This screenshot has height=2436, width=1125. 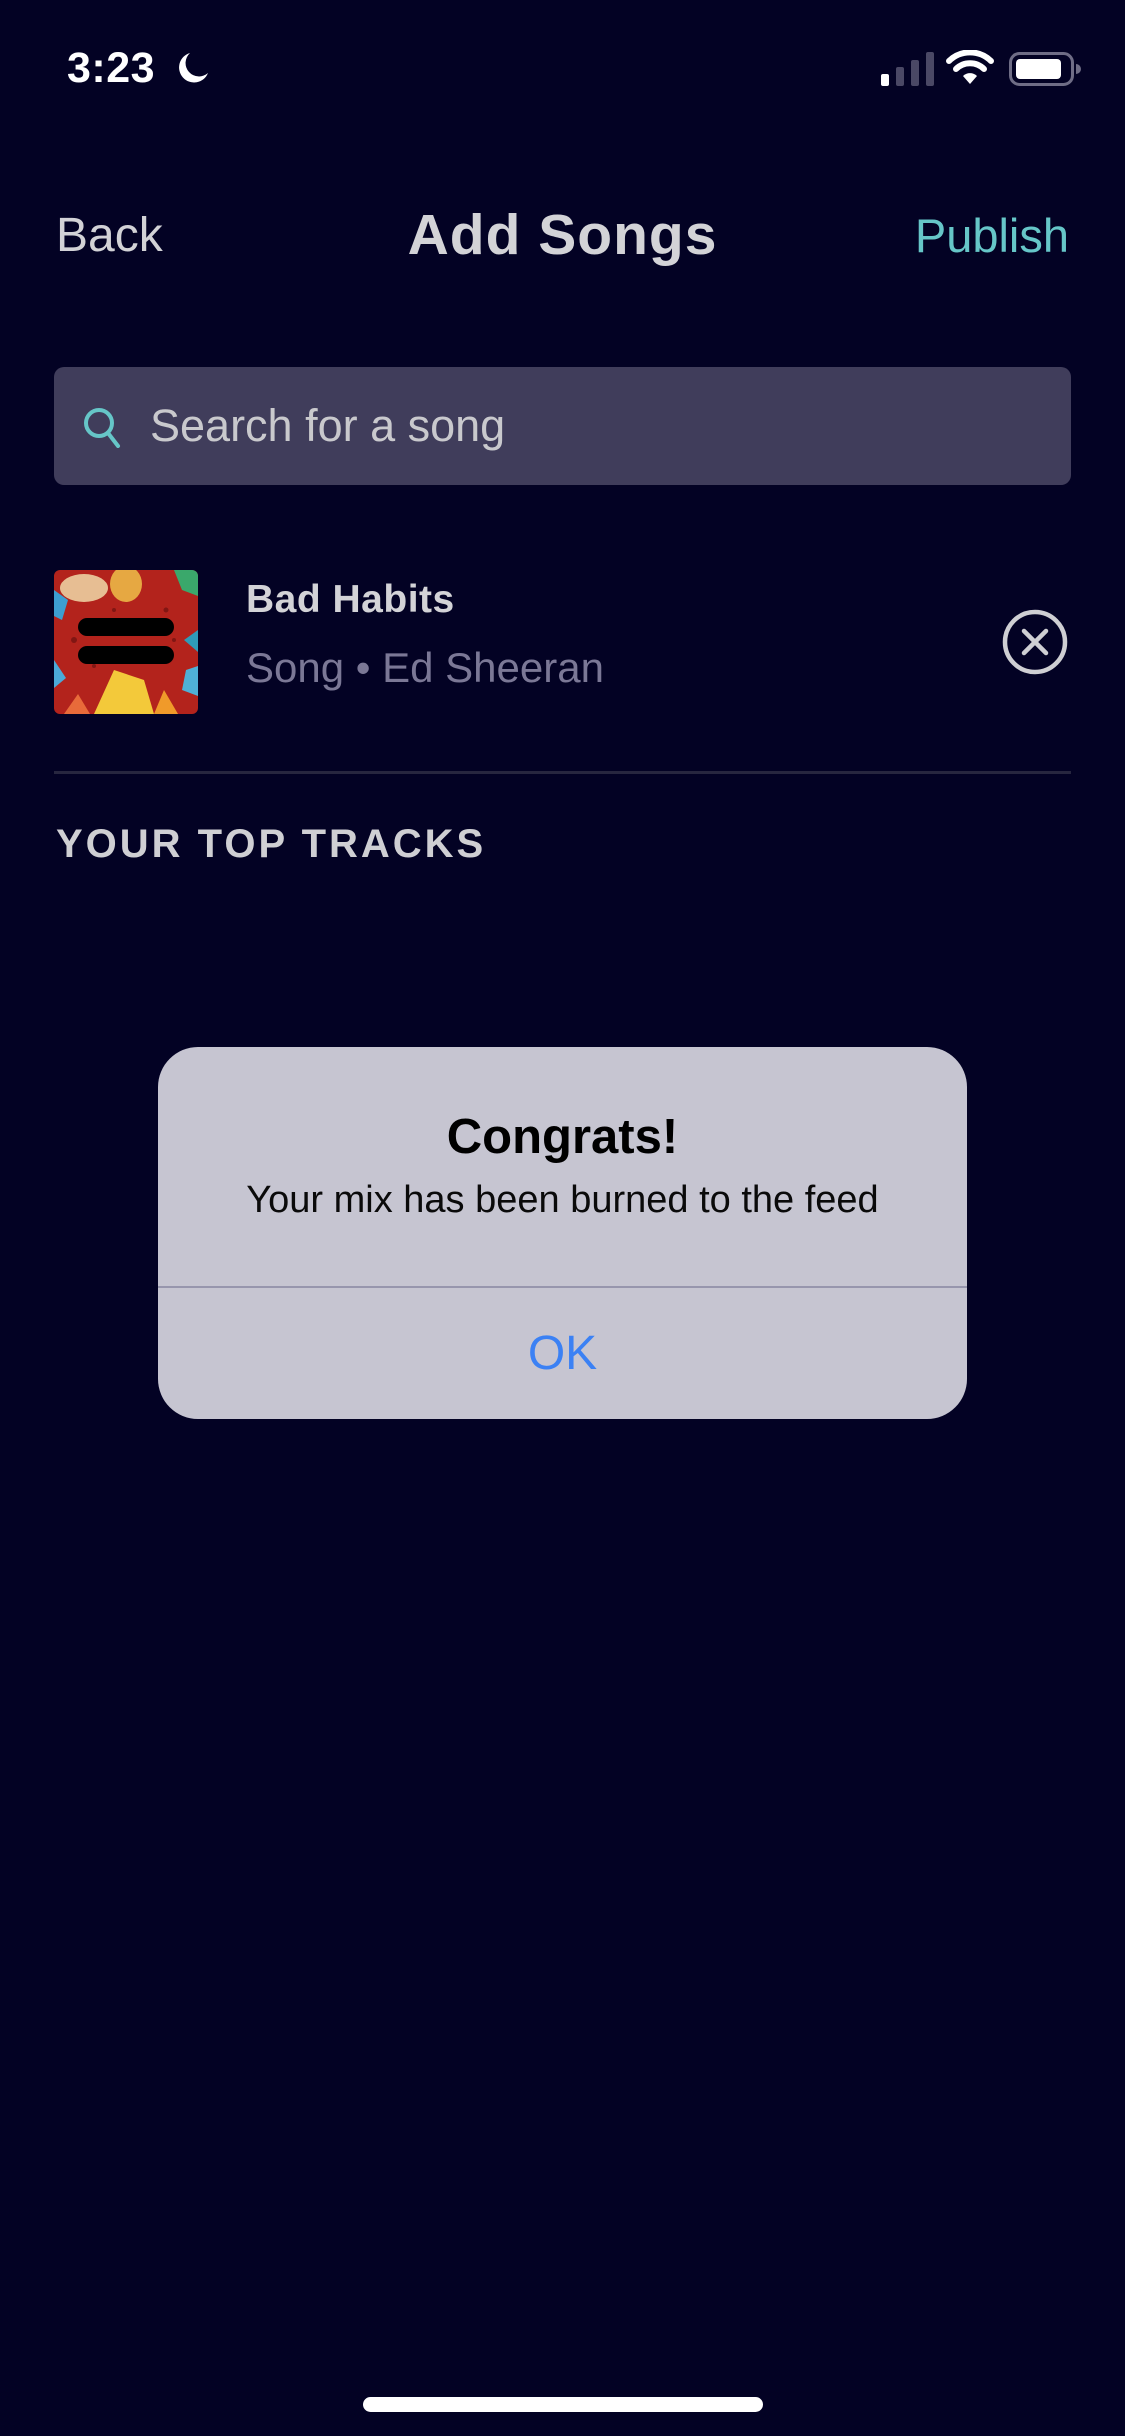 I want to click on cellular-signal-icon, so click(x=907, y=69).